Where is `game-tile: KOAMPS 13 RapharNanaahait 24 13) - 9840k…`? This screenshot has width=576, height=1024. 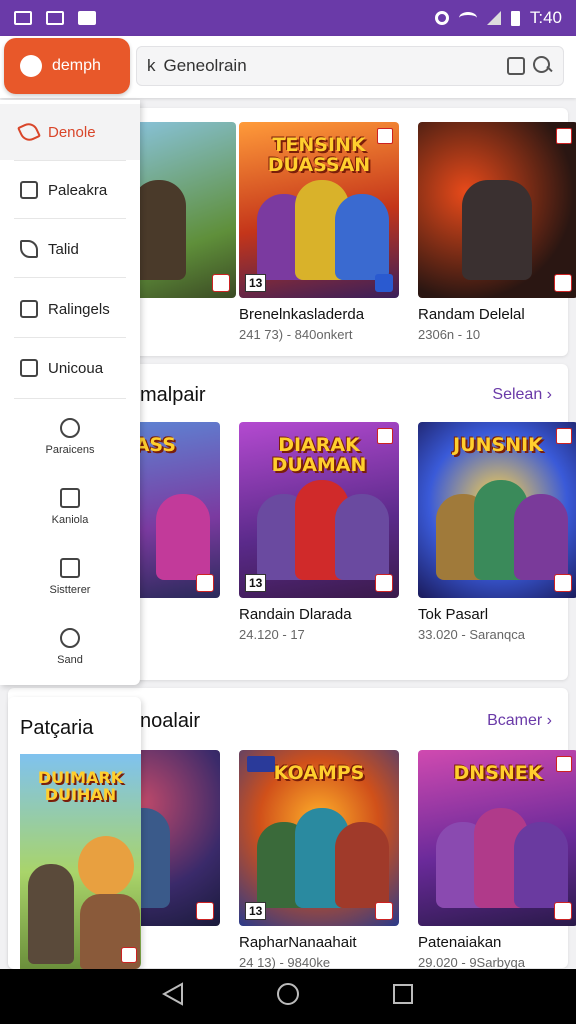 game-tile: KOAMPS 13 RapharNanaahait 24 13) - 9840k… is located at coordinates (319, 860).